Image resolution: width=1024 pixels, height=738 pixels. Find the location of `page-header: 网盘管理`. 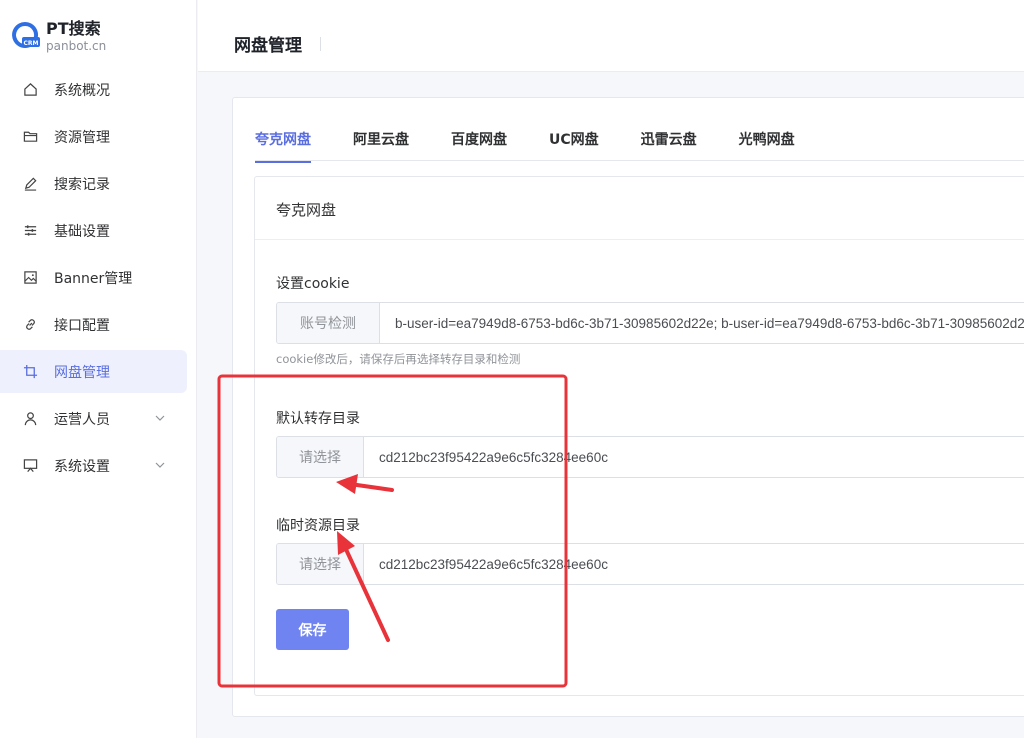

page-header: 网盘管理 is located at coordinates (611, 36).